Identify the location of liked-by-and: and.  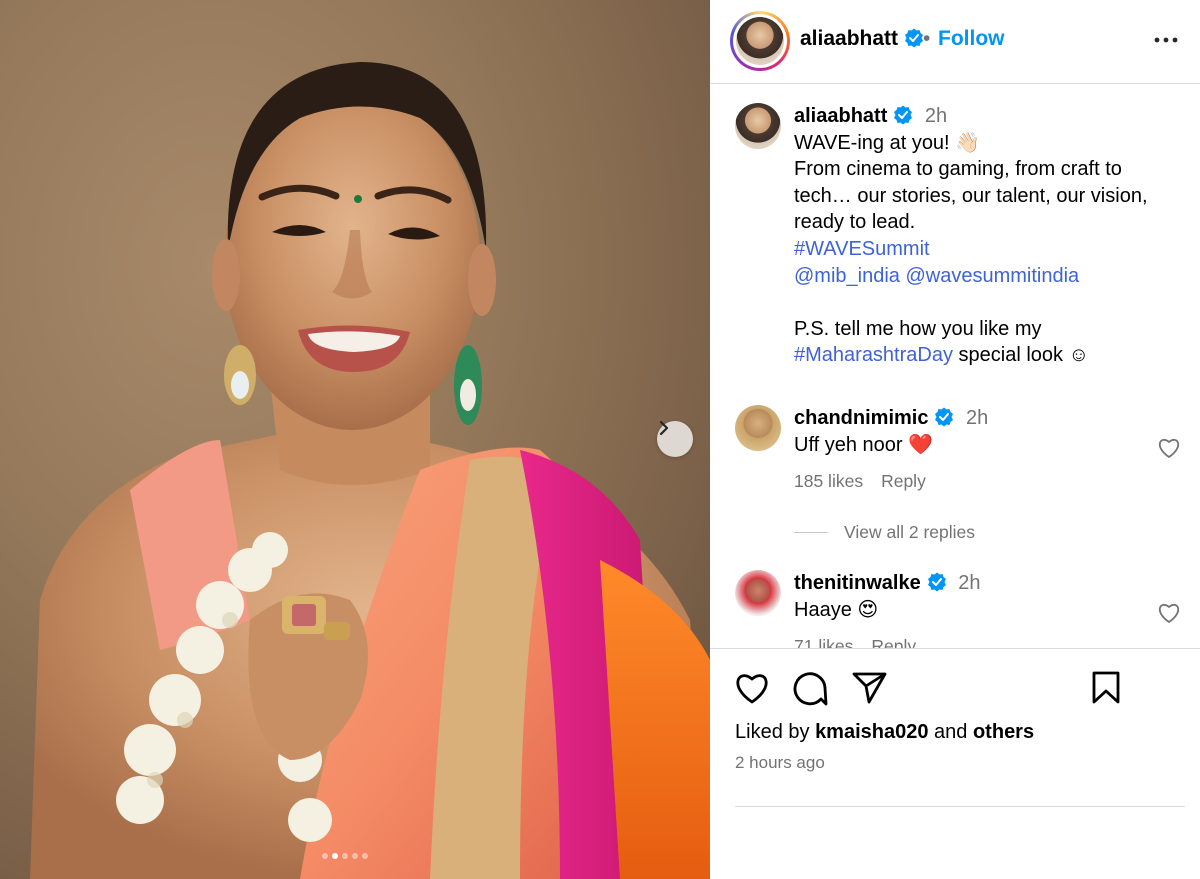
(950, 732).